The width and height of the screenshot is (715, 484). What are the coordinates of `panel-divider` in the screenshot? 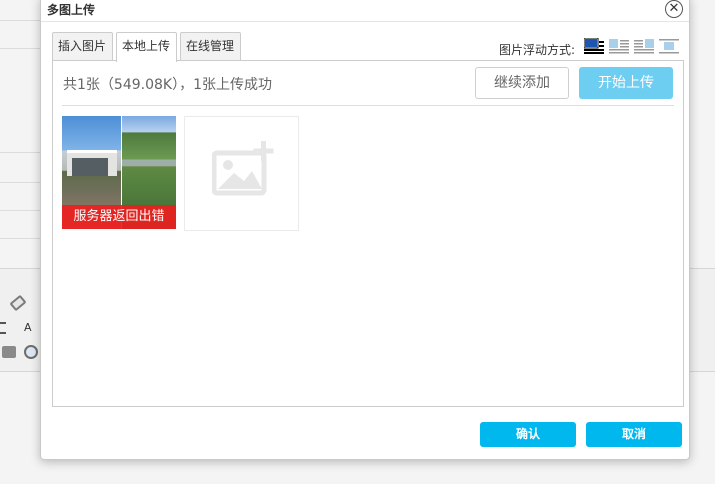 It's located at (368, 105).